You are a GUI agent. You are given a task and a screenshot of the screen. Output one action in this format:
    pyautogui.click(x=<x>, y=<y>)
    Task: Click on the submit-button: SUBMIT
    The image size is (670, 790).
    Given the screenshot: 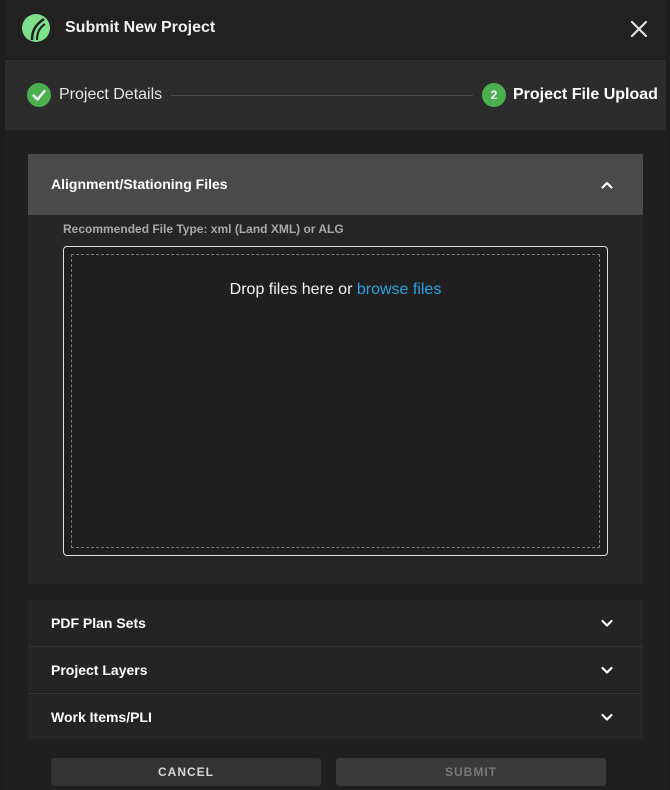 What is the action you would take?
    pyautogui.click(x=471, y=772)
    